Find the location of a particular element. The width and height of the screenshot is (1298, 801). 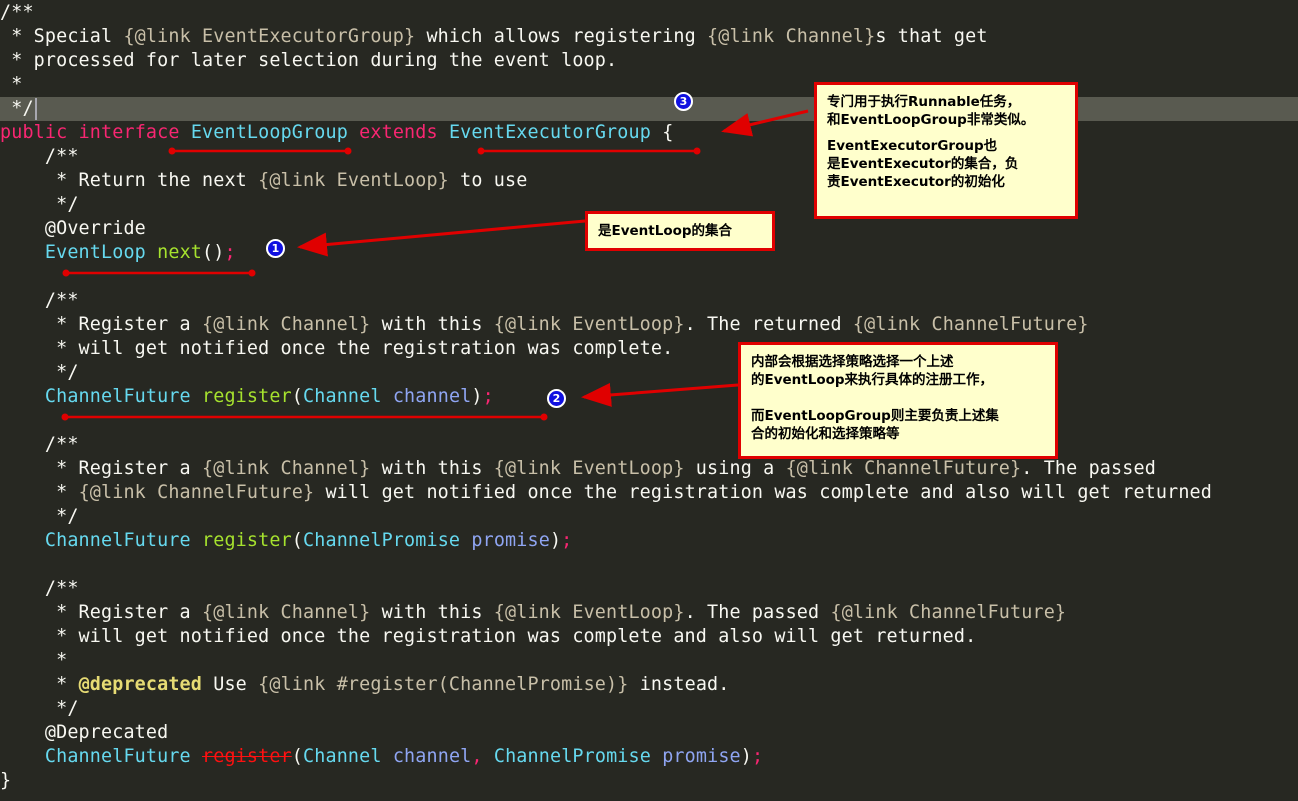

underline-register-method is located at coordinates (304, 417).